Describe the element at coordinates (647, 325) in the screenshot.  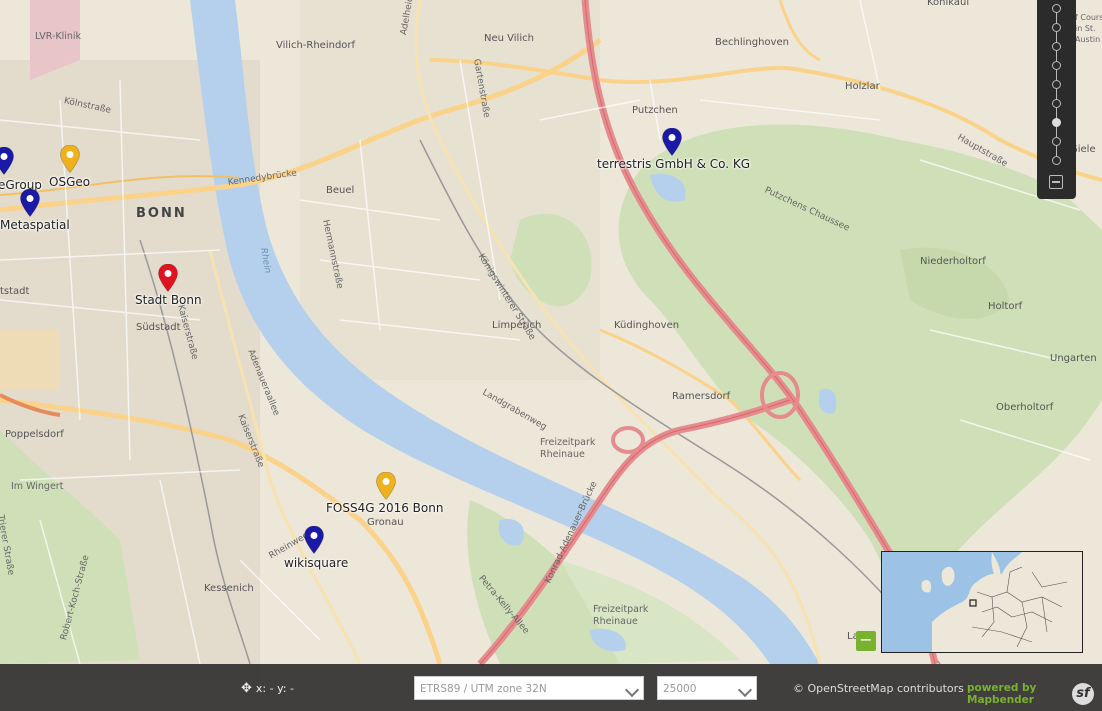
I see `place-kuedinghoven: Küdinghoven` at that location.